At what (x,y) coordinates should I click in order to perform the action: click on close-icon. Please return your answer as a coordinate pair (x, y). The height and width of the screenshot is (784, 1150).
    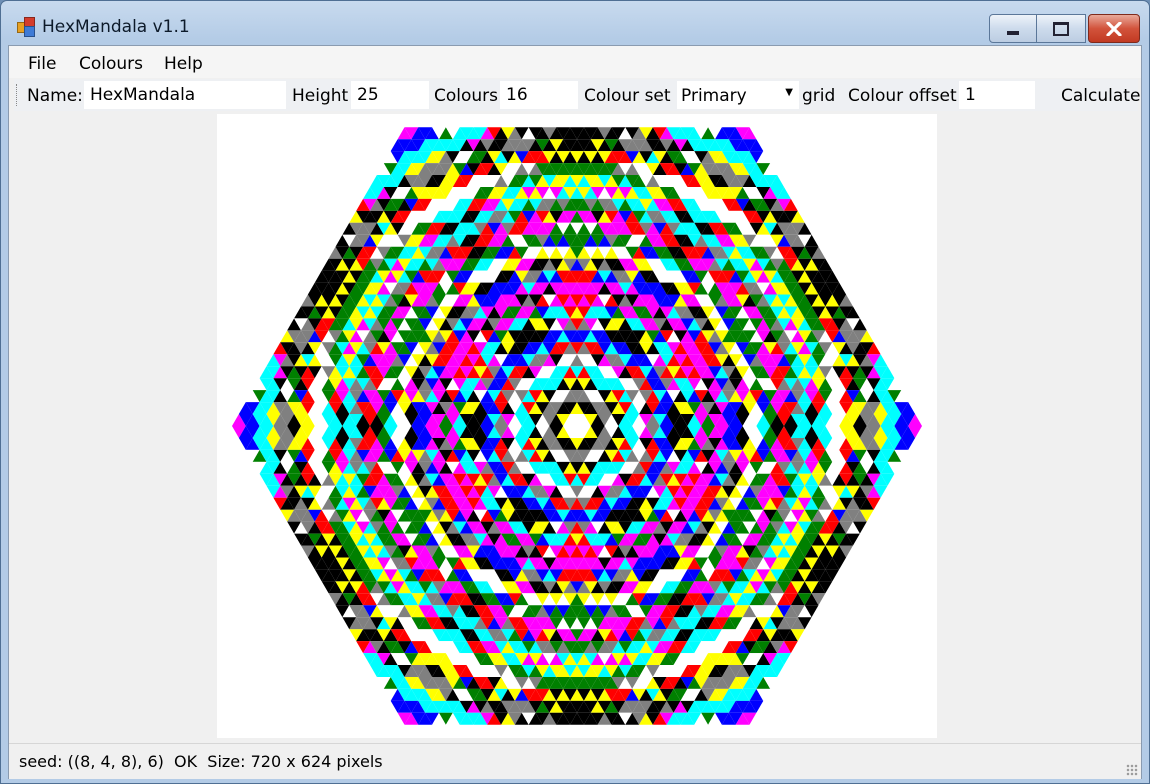
    Looking at the image, I should click on (1114, 28).